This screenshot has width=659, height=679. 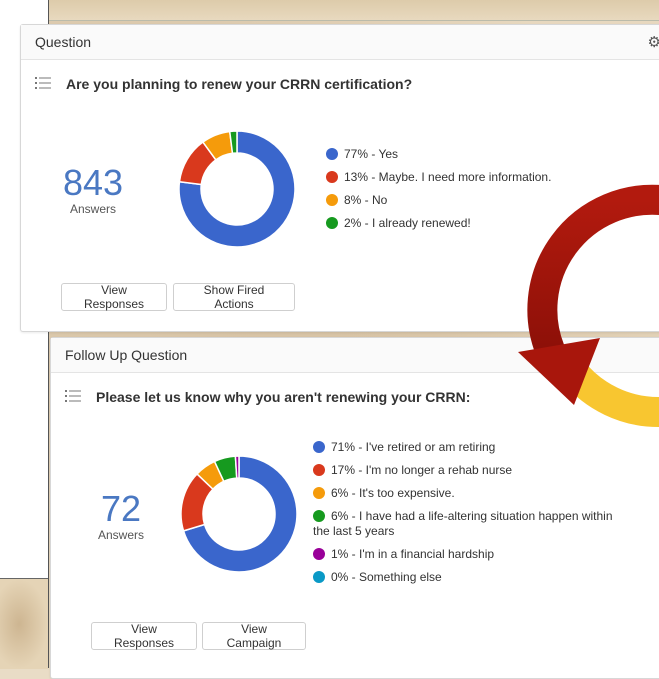 What do you see at coordinates (407, 223) in the screenshot?
I see `legend-label: 2% - I already renewed!` at bounding box center [407, 223].